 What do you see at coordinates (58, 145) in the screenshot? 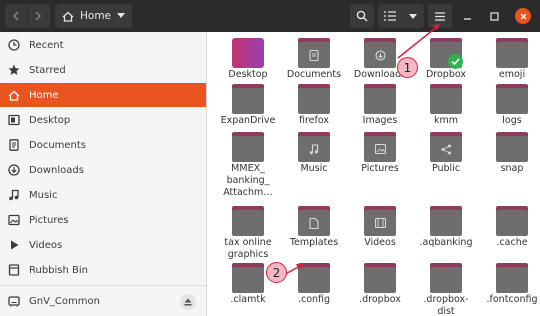
I see `sidebar-item-label: Documents` at bounding box center [58, 145].